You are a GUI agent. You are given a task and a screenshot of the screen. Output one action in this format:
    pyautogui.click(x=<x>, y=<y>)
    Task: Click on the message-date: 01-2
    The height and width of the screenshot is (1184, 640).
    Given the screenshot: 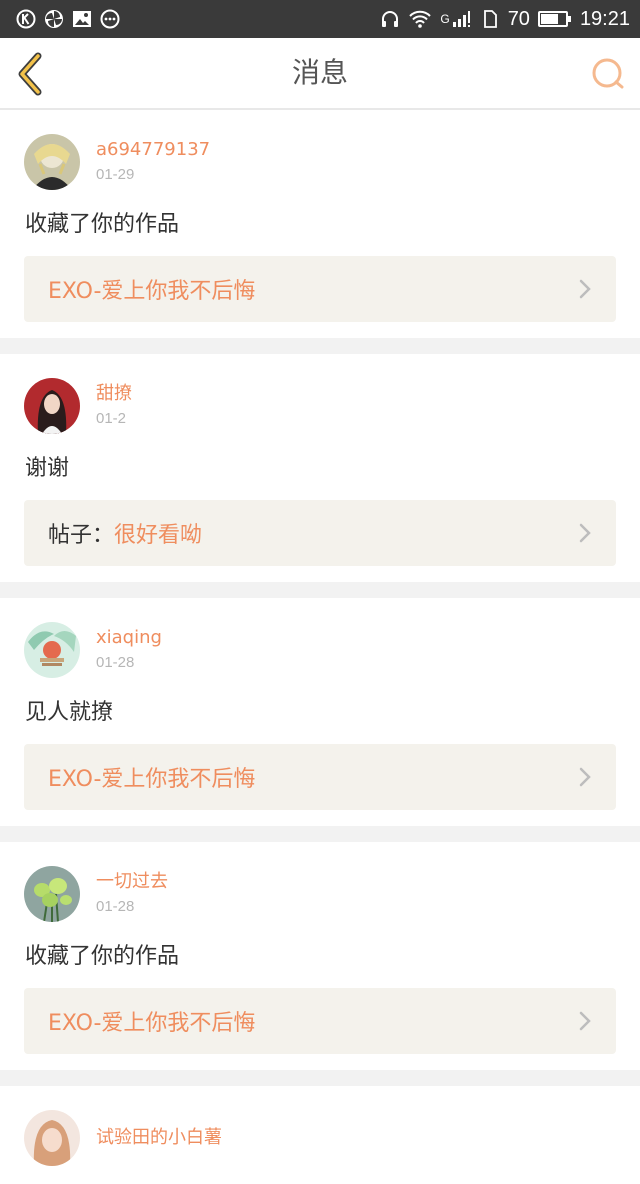 What is the action you would take?
    pyautogui.click(x=111, y=418)
    